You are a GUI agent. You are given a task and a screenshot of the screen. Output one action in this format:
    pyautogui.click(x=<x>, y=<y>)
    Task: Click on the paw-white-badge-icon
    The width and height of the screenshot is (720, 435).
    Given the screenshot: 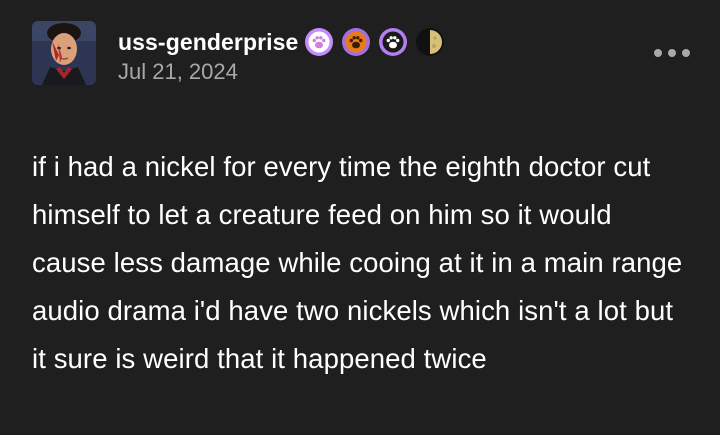 What is the action you would take?
    pyautogui.click(x=319, y=42)
    